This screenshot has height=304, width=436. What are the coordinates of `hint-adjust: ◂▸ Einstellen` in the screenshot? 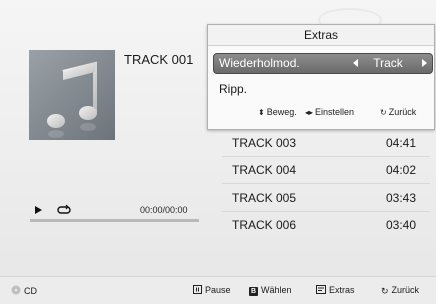 It's located at (329, 112).